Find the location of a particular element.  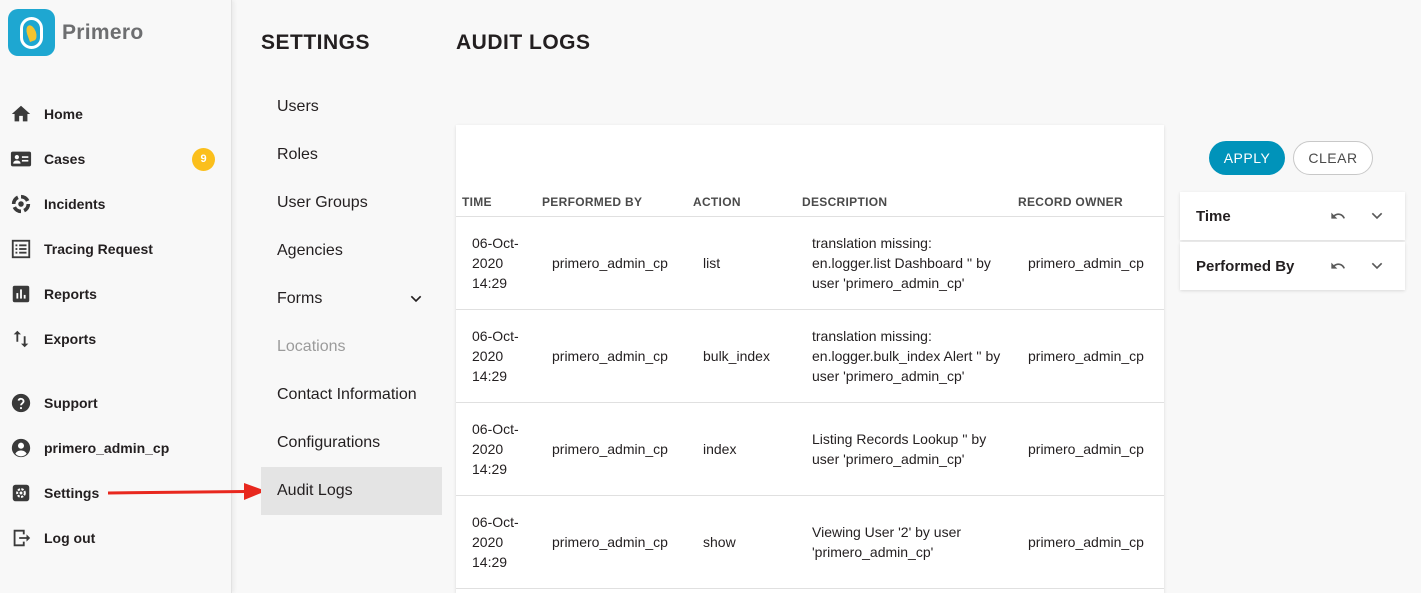

app-logo: Primero is located at coordinates (75, 32).